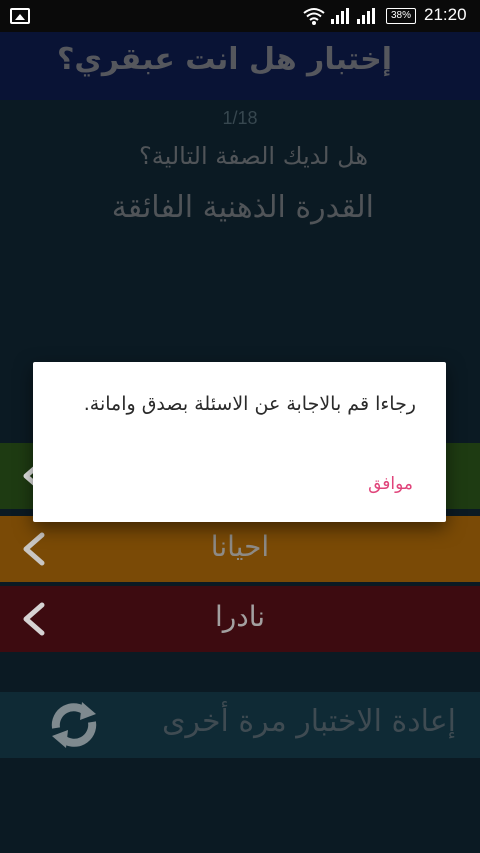 This screenshot has width=480, height=853. I want to click on refresh-icon, so click(74, 725).